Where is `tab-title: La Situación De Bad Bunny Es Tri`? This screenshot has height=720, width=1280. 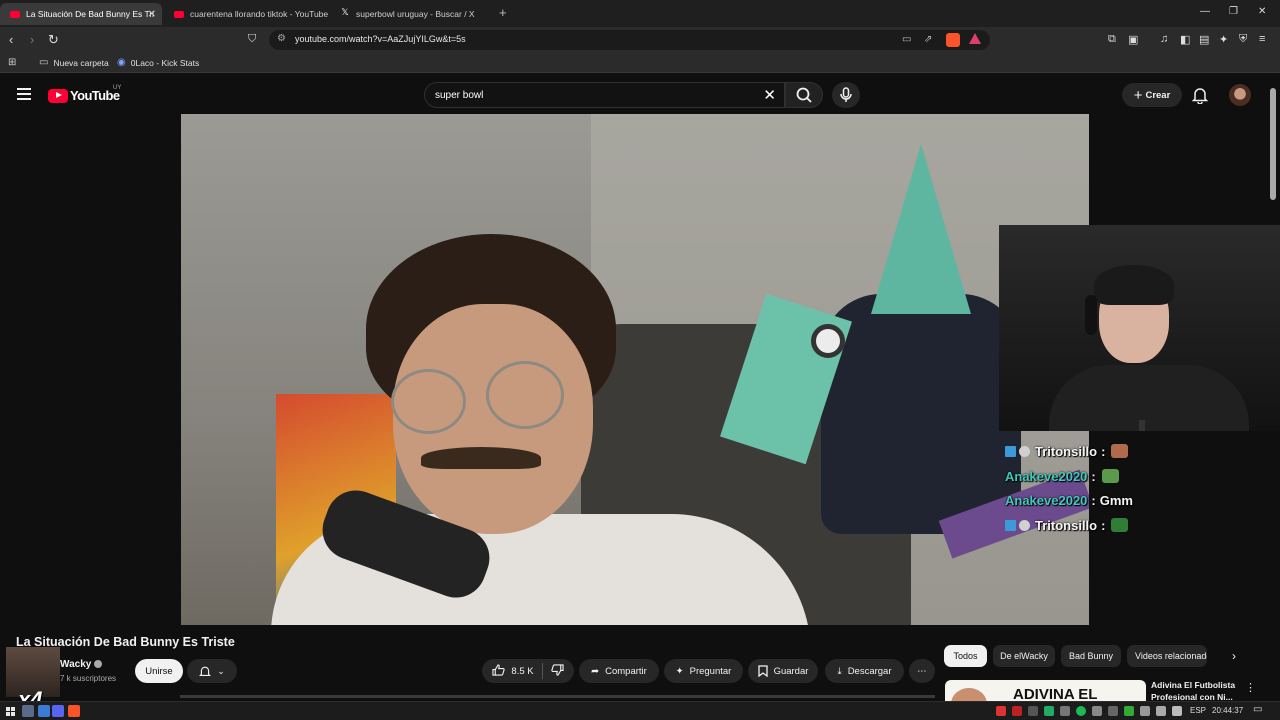 tab-title: La Situación De Bad Bunny Es Tri is located at coordinates (90, 14).